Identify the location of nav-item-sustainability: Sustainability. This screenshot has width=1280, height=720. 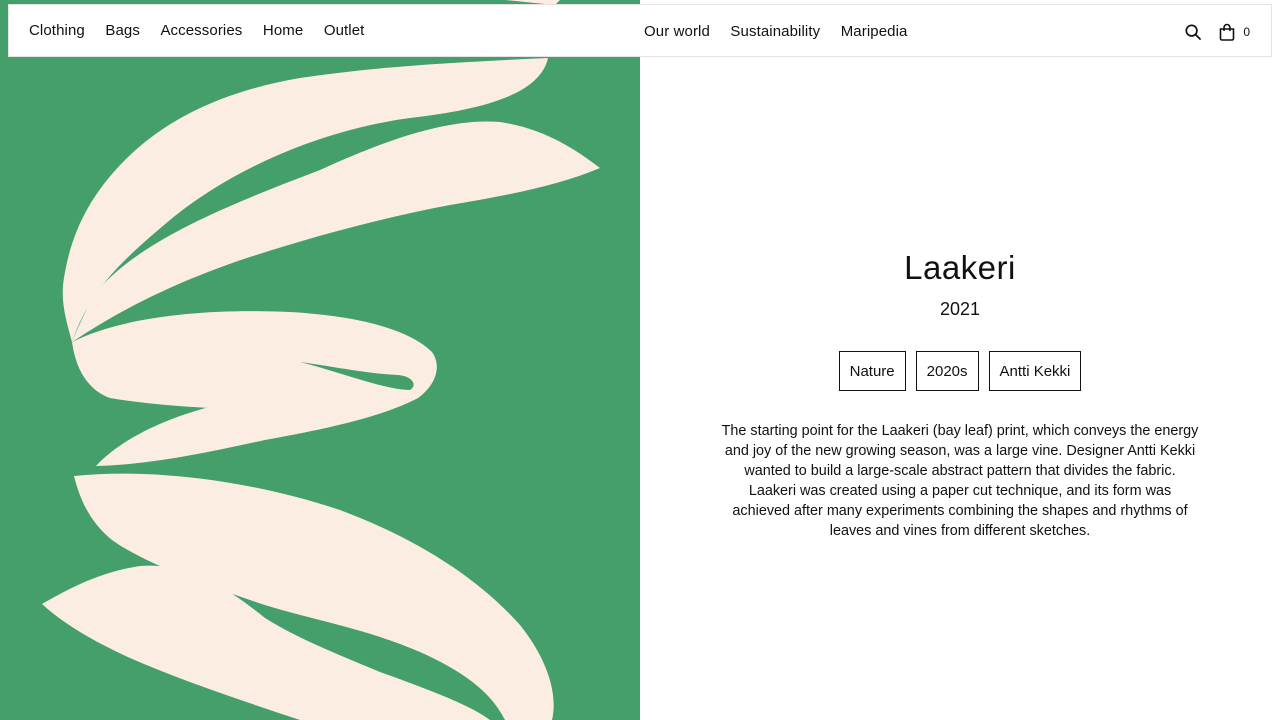
(775, 31).